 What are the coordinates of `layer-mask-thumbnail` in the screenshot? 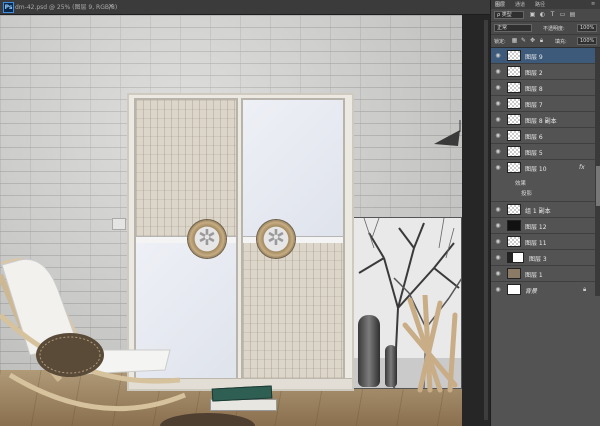 It's located at (518, 257).